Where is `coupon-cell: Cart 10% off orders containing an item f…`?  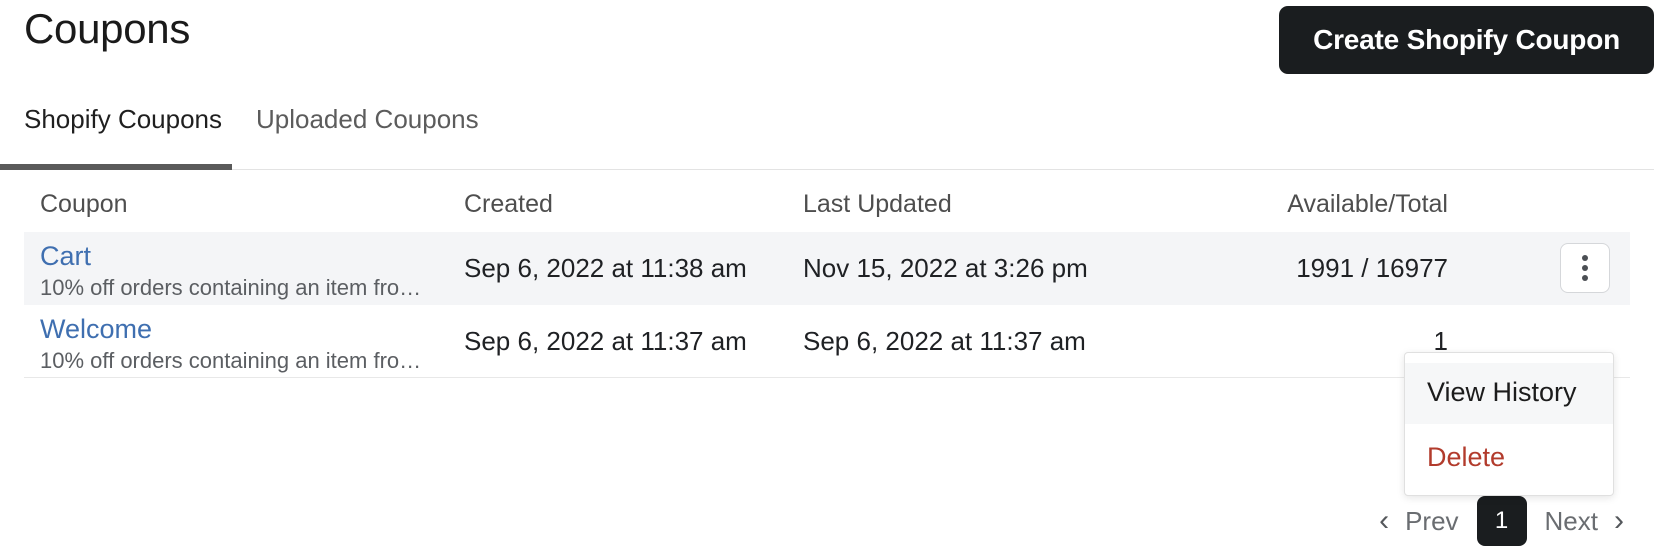 coupon-cell: Cart 10% off orders containing an item f… is located at coordinates (235, 271).